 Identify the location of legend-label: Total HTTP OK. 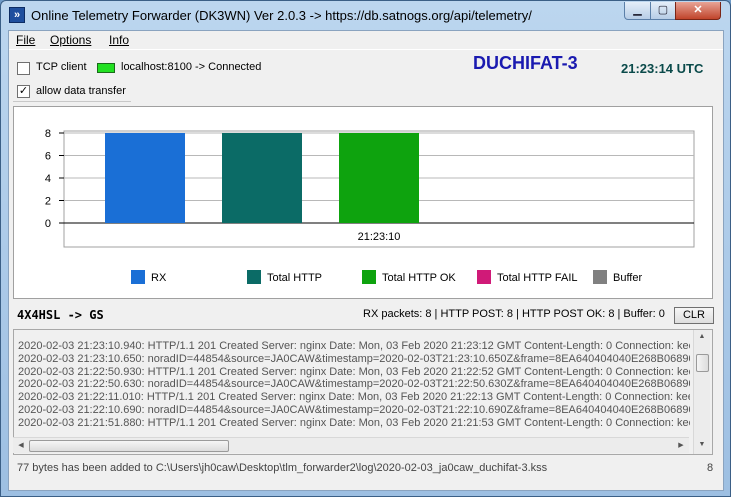
(419, 278).